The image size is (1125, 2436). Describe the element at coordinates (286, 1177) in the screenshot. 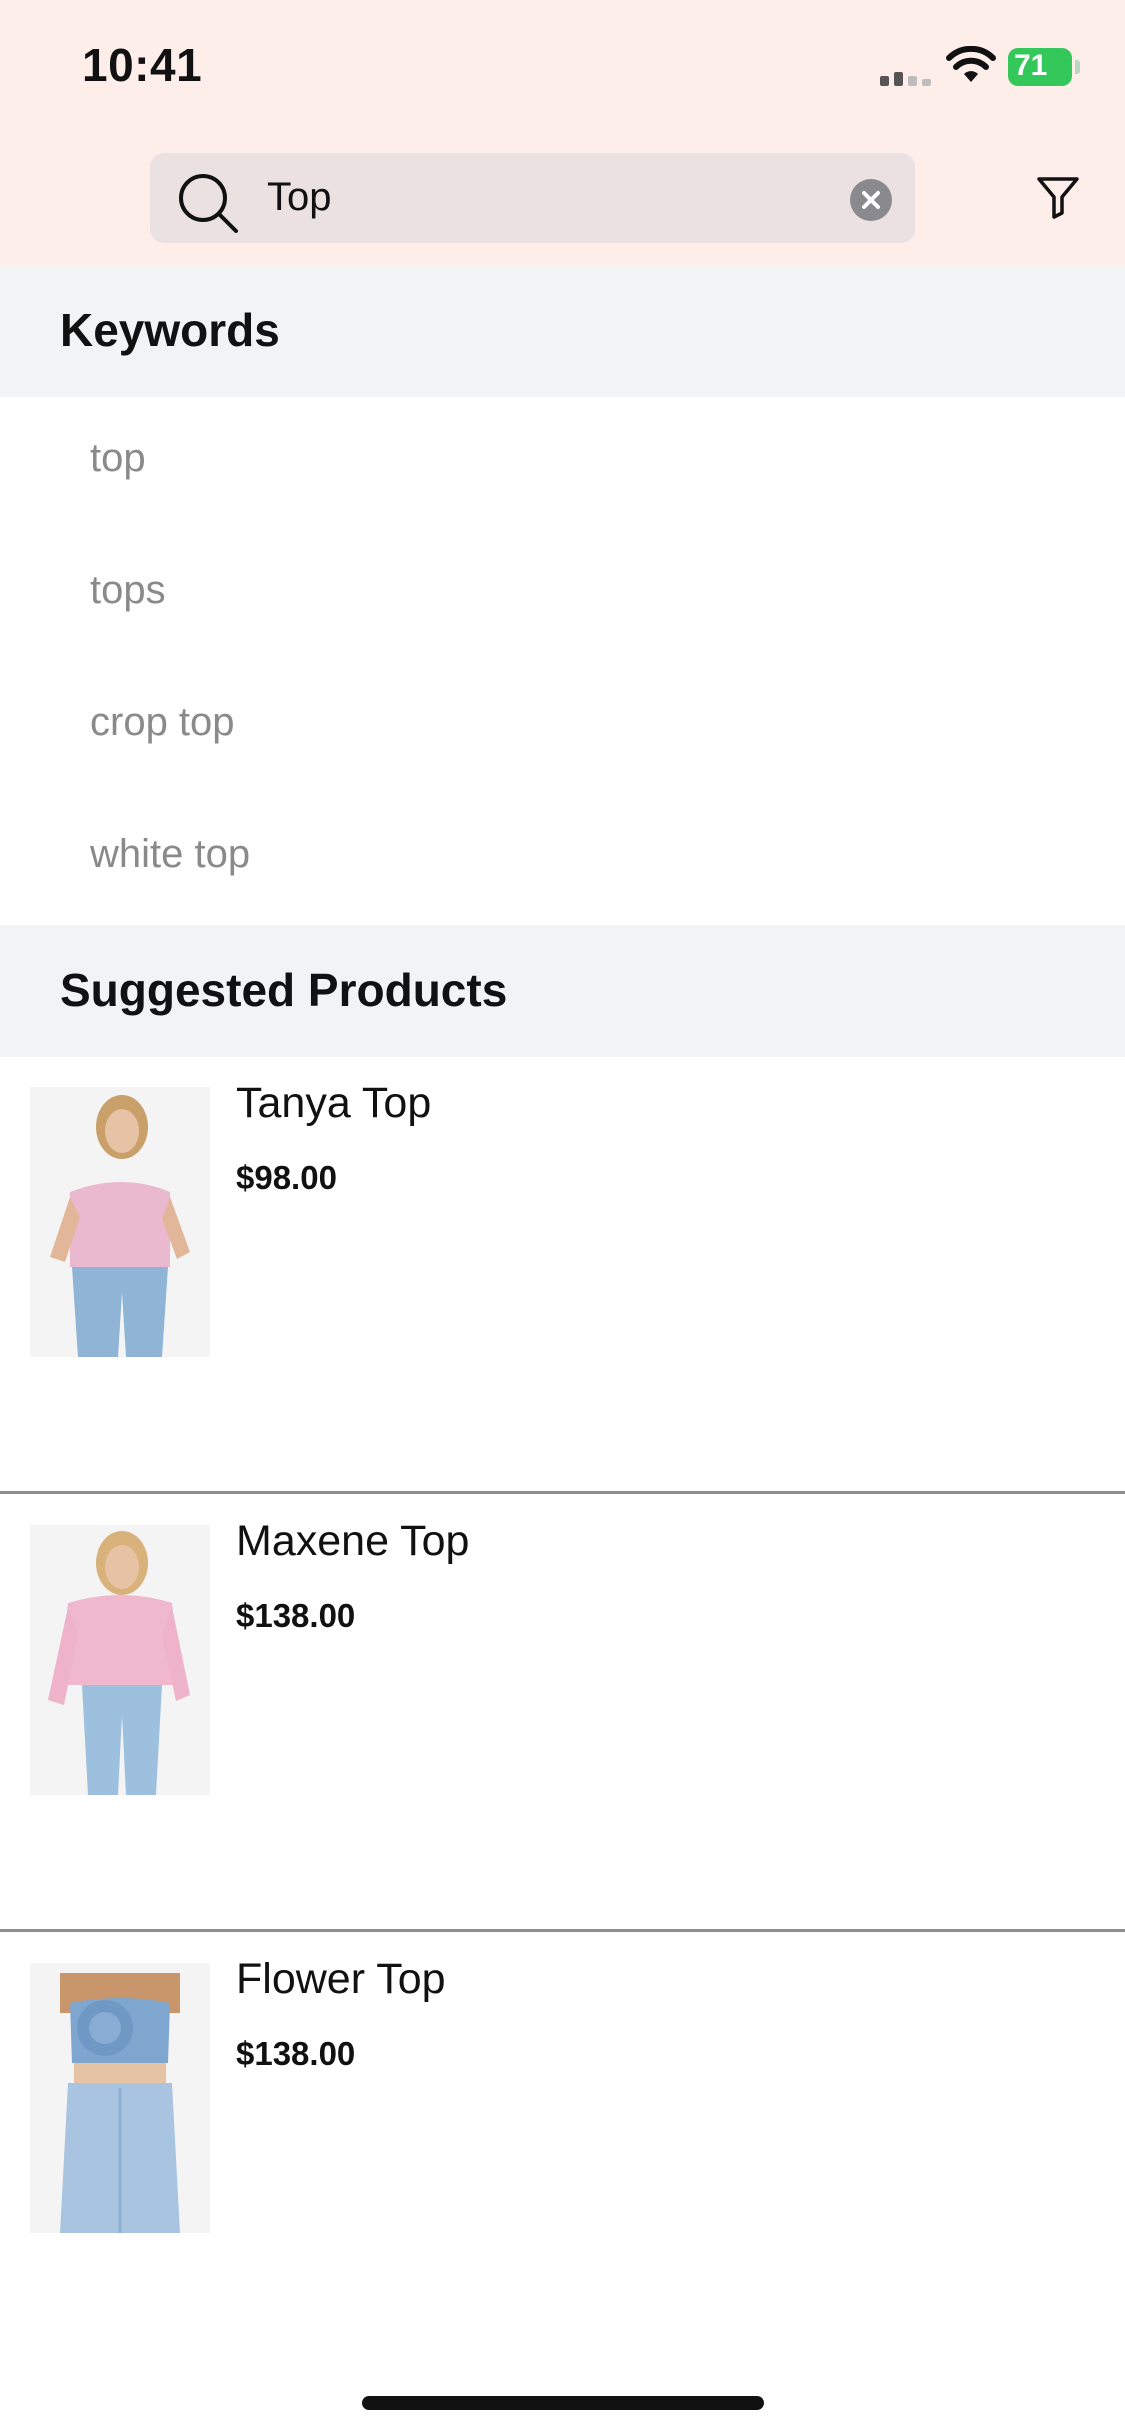

I see `product-price: $98.00` at that location.